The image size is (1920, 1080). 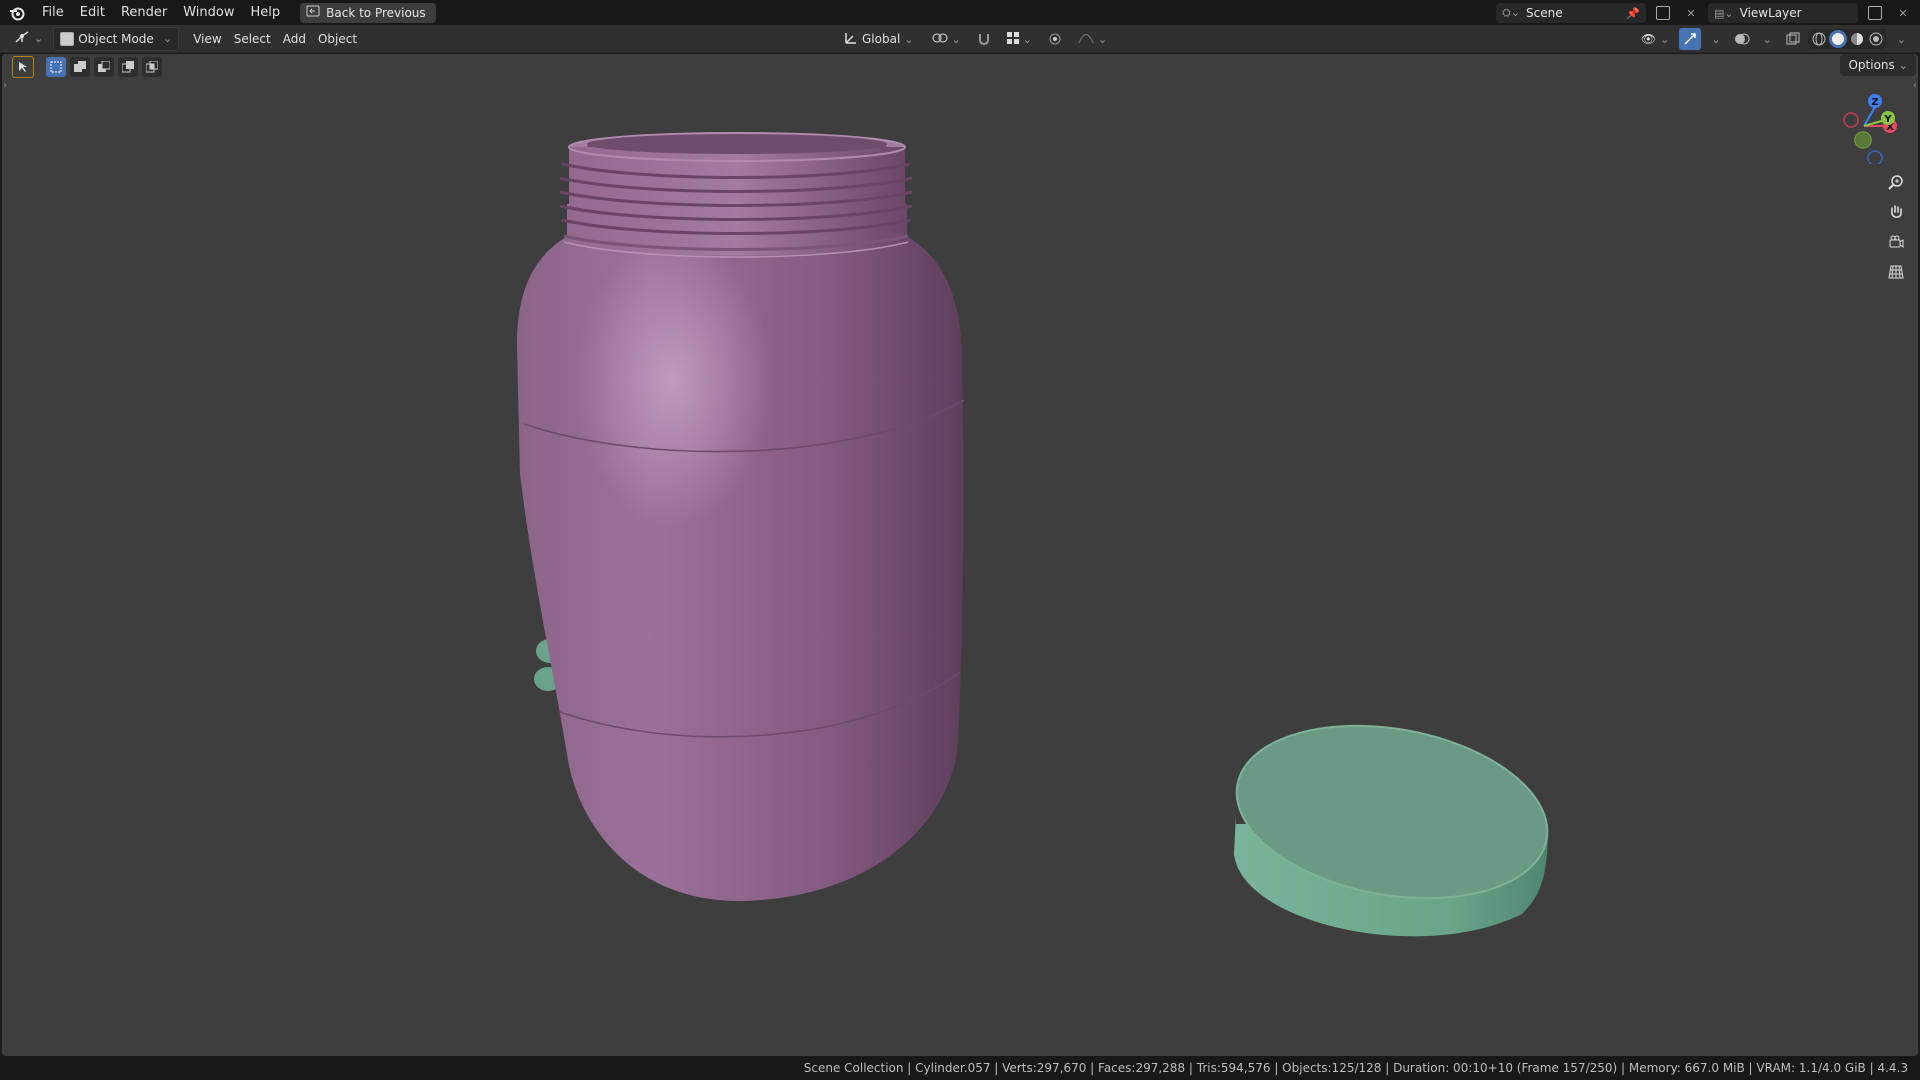 What do you see at coordinates (1896, 272) in the screenshot?
I see `grid-icon` at bounding box center [1896, 272].